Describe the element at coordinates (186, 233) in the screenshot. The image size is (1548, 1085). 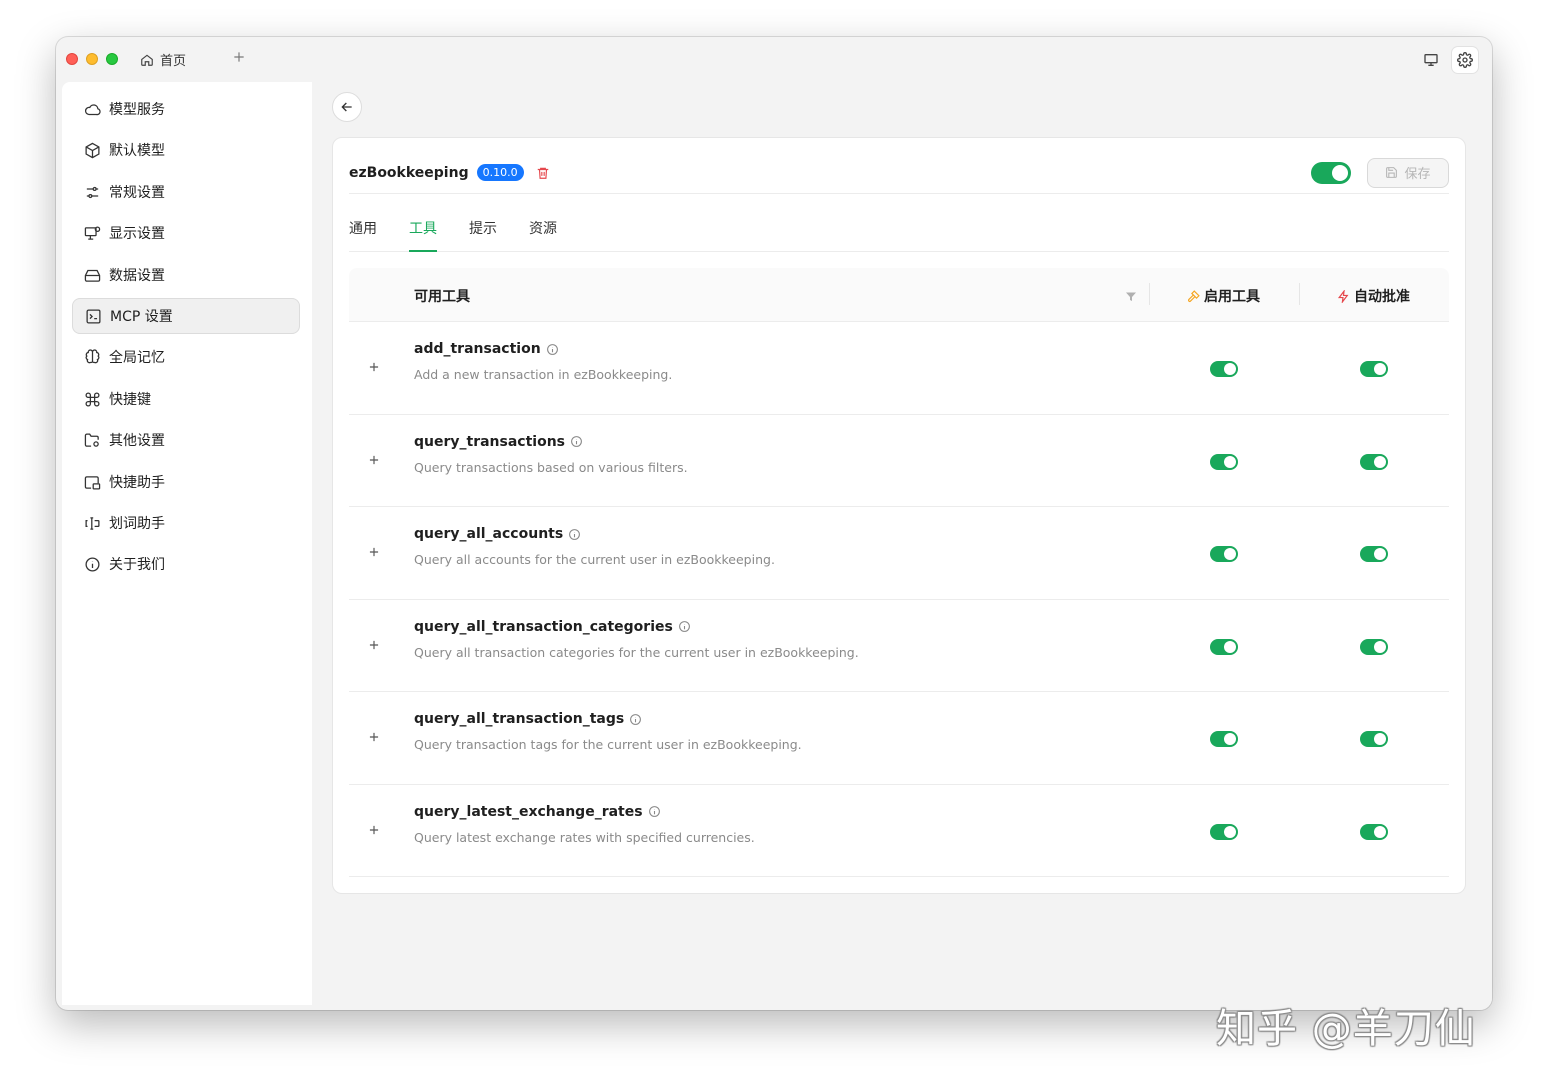
I see `sidebar-item-display-settings: 显示设置` at that location.